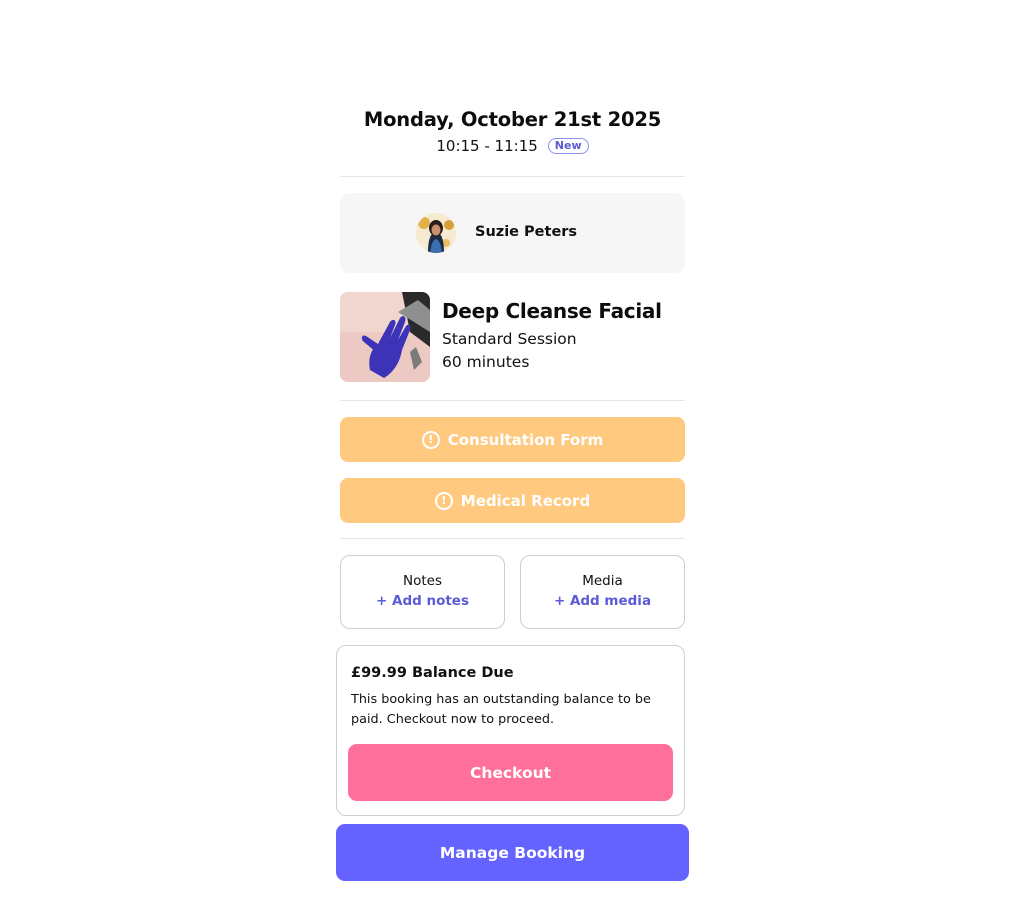  I want to click on status-badge: New, so click(568, 146).